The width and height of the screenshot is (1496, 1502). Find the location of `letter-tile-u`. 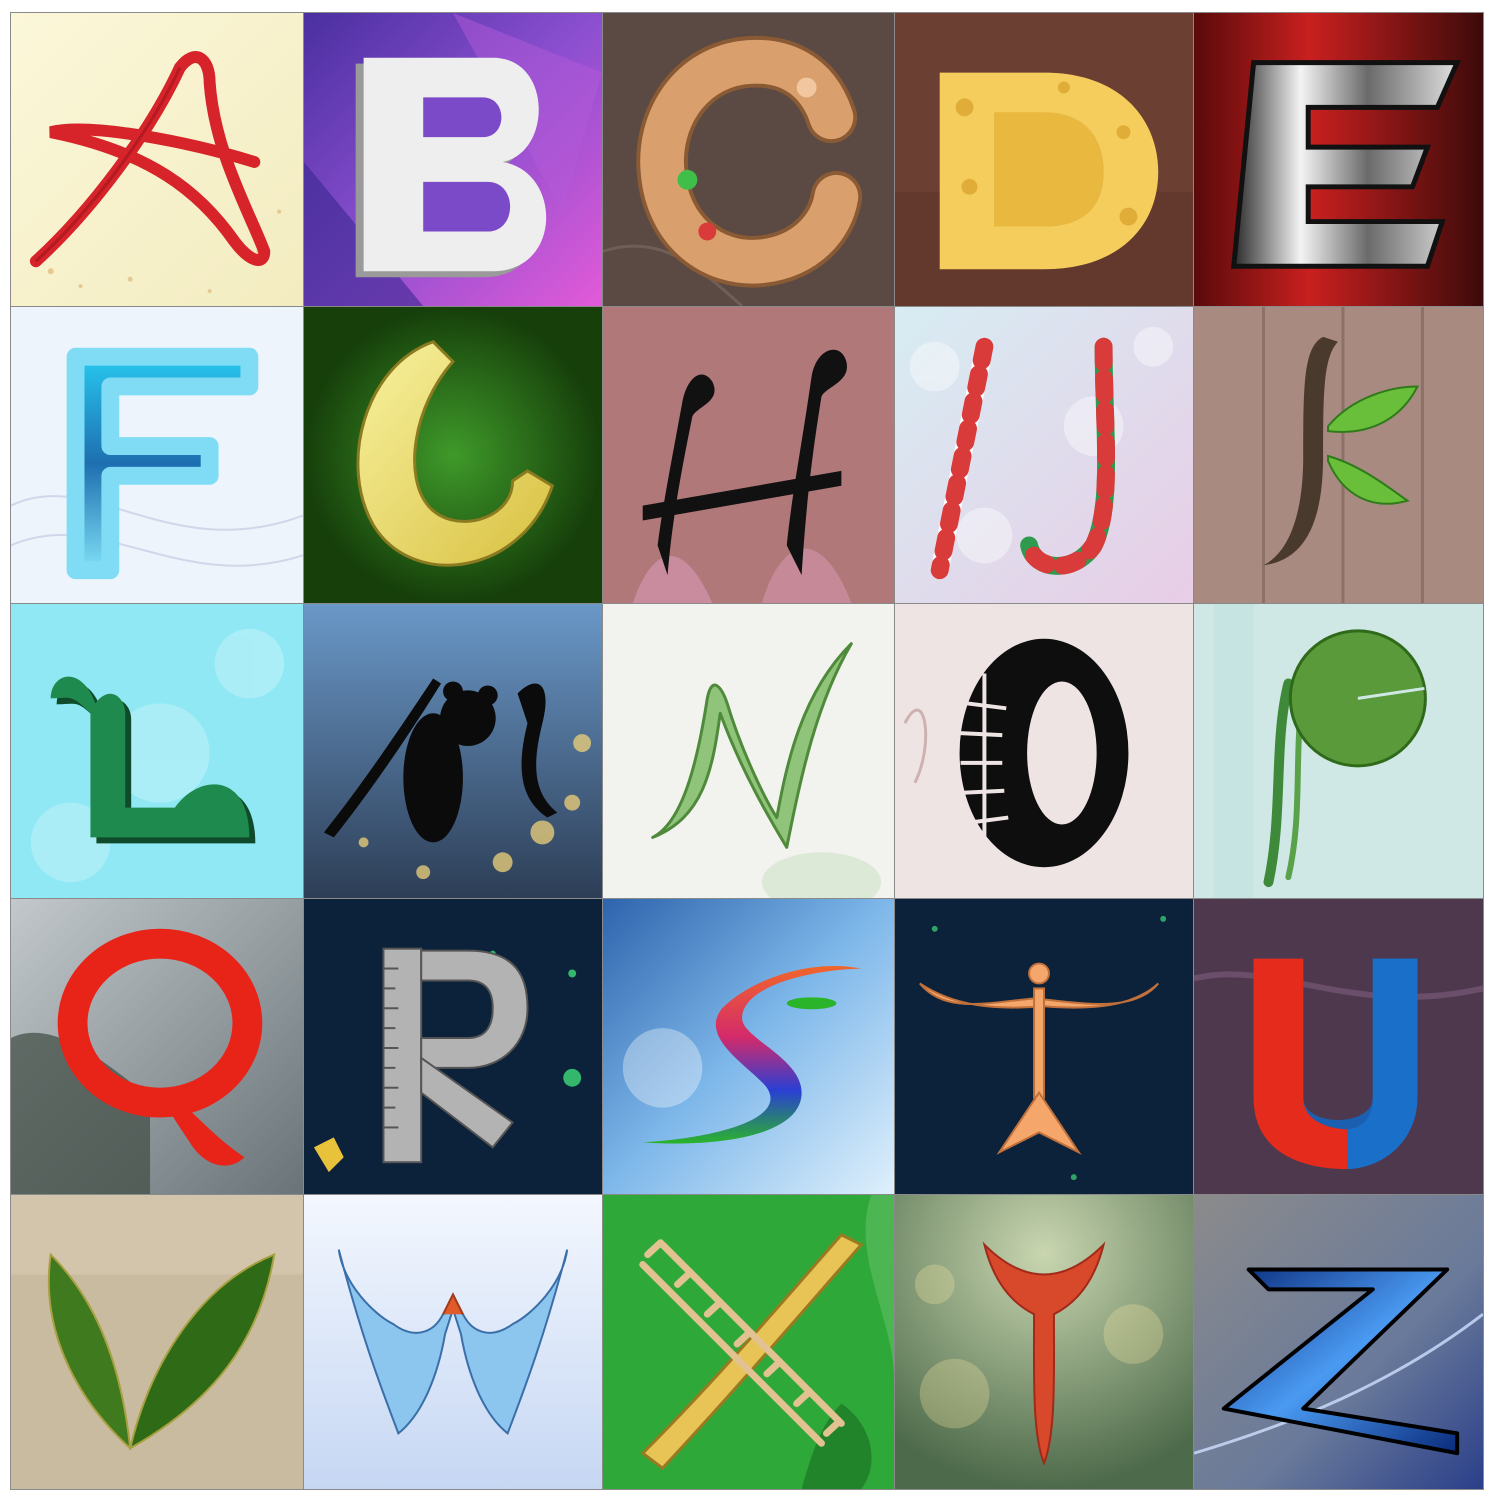

letter-tile-u is located at coordinates (1338, 1046).